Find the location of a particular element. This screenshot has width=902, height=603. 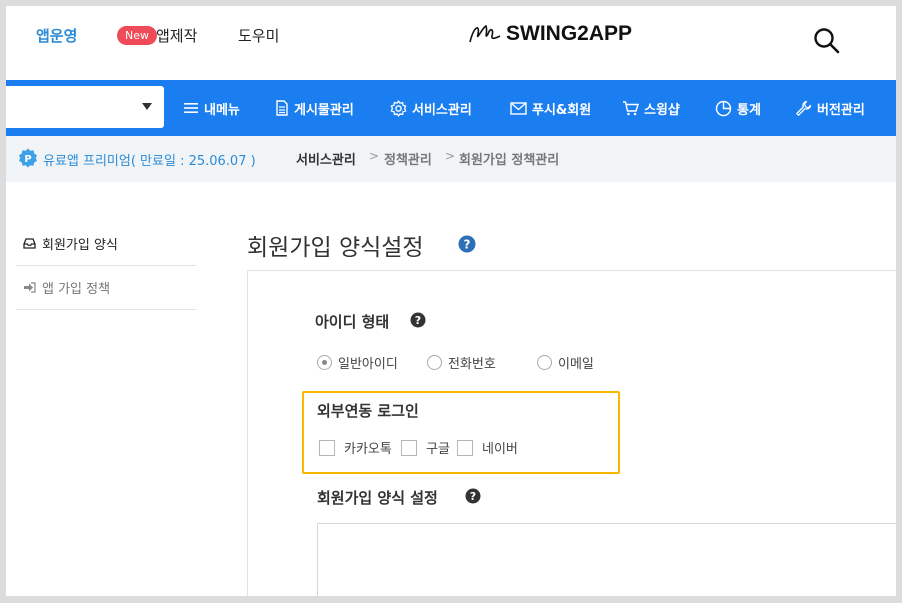

radio-label: 이메일 is located at coordinates (576, 364).